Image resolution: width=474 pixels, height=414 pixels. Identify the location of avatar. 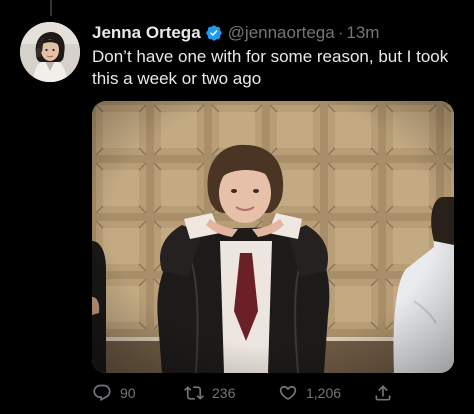
(50, 52).